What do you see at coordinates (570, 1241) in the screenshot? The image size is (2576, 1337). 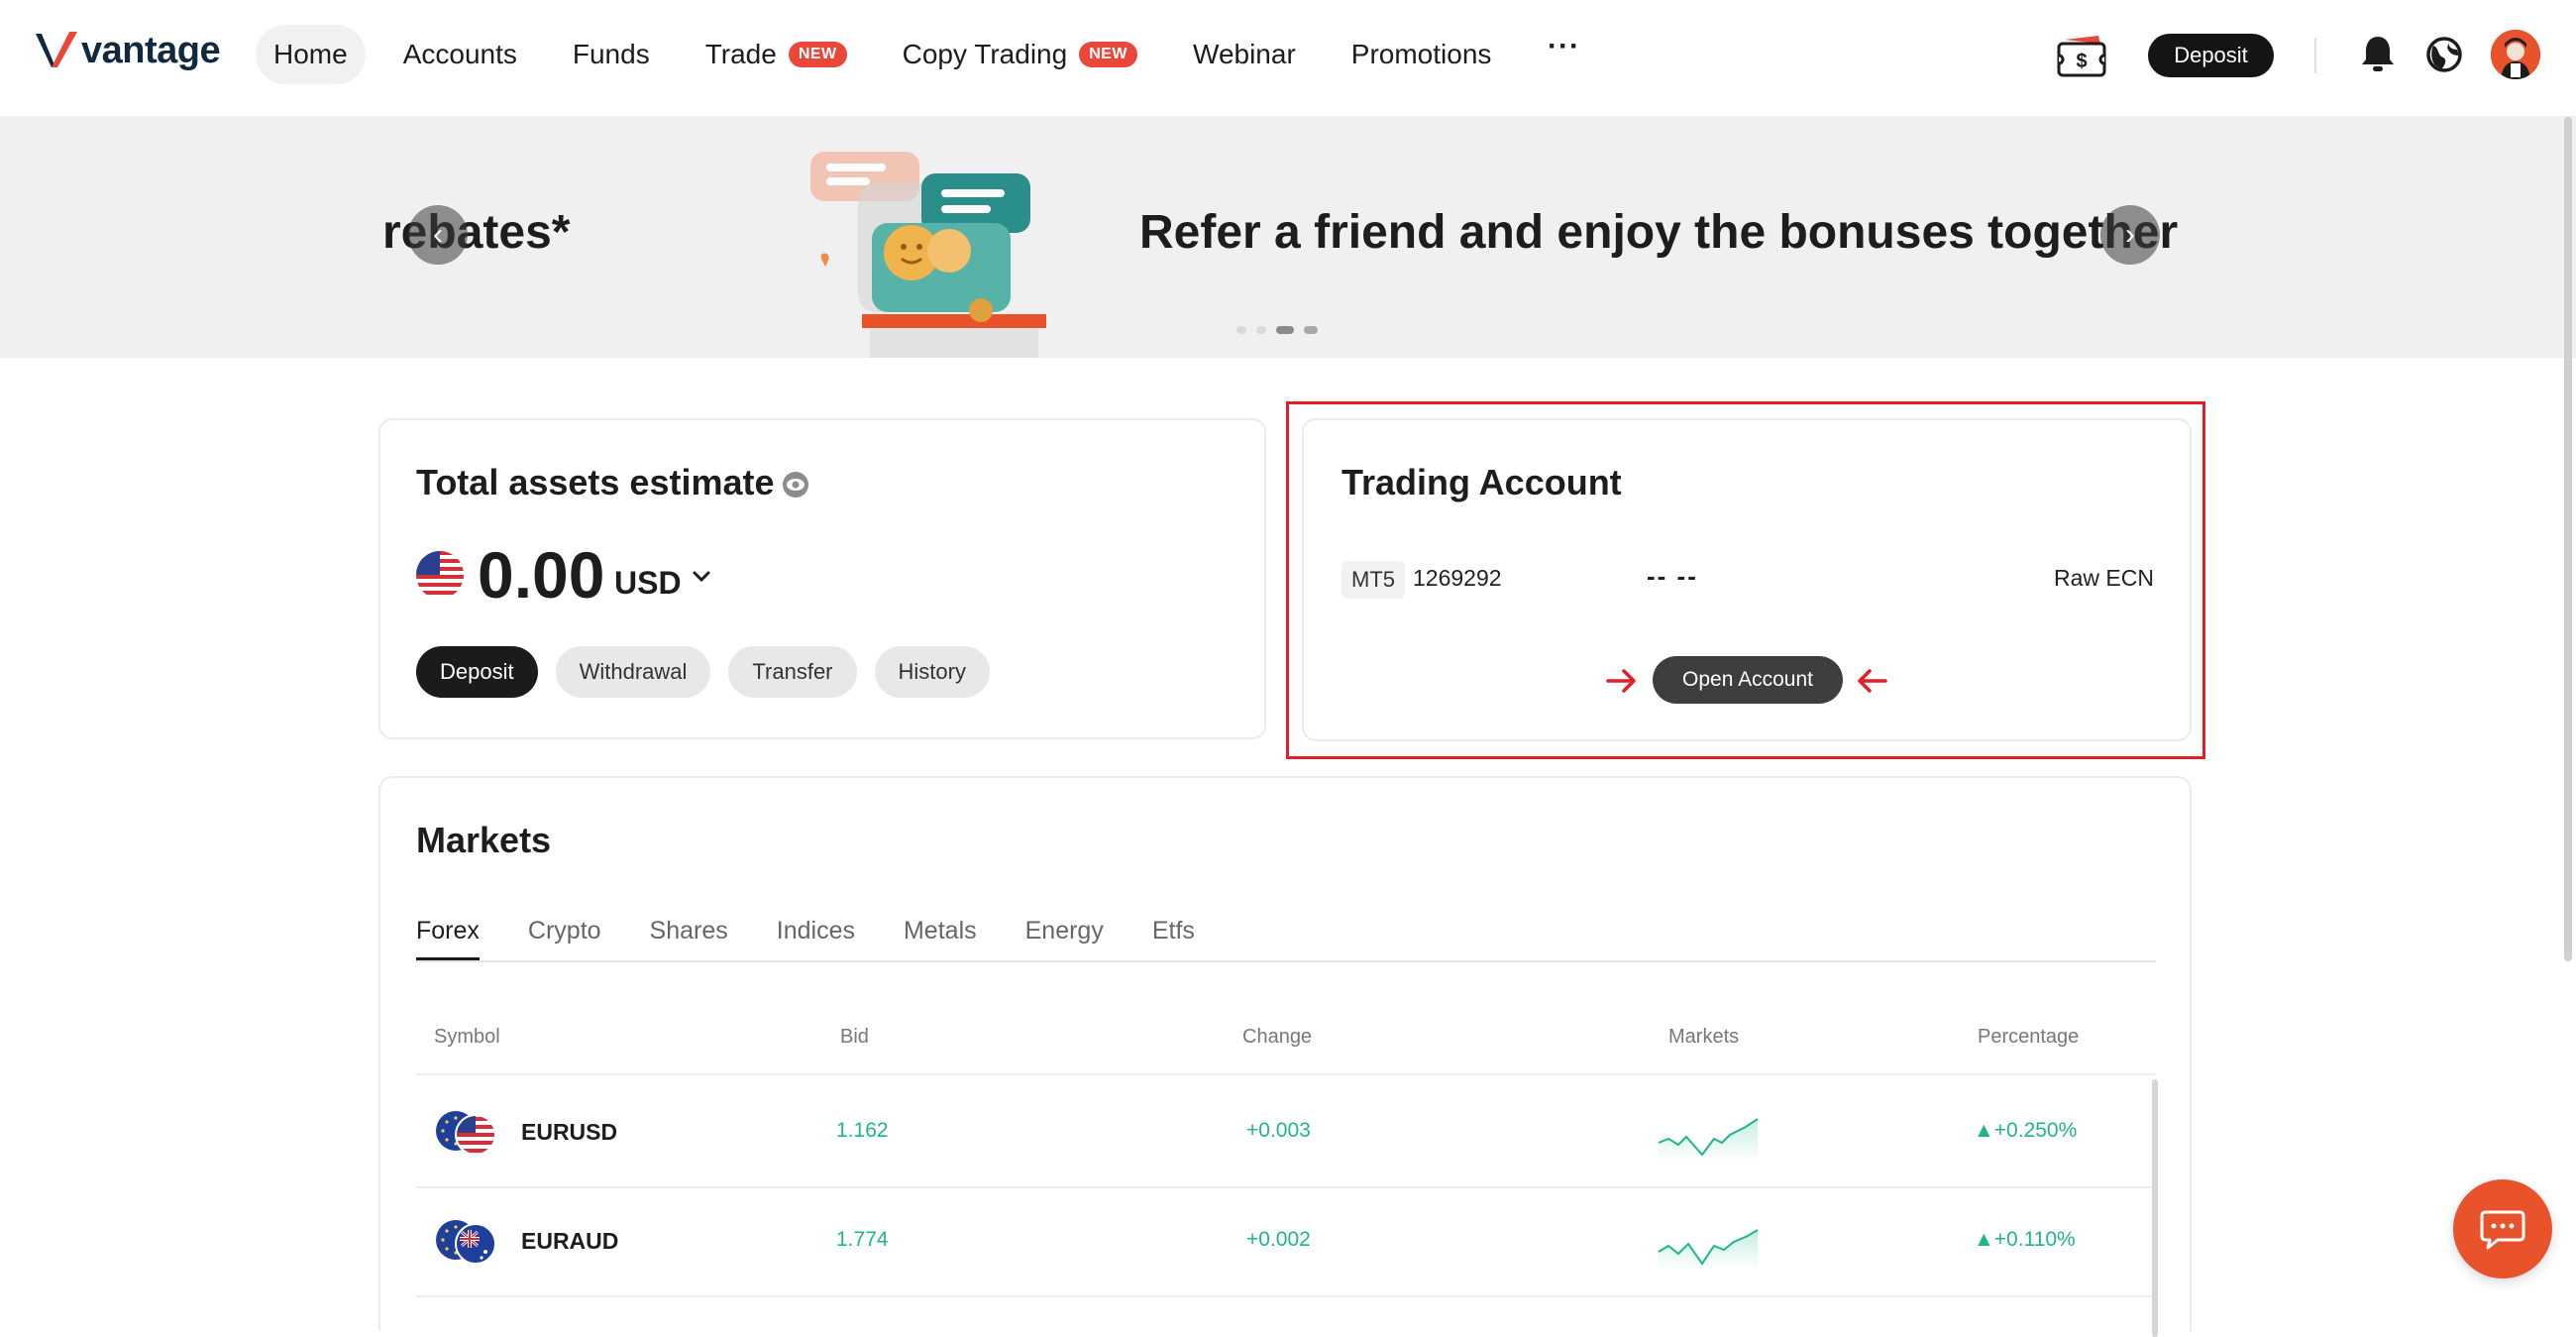 I see `symbol-label: EURAUD` at bounding box center [570, 1241].